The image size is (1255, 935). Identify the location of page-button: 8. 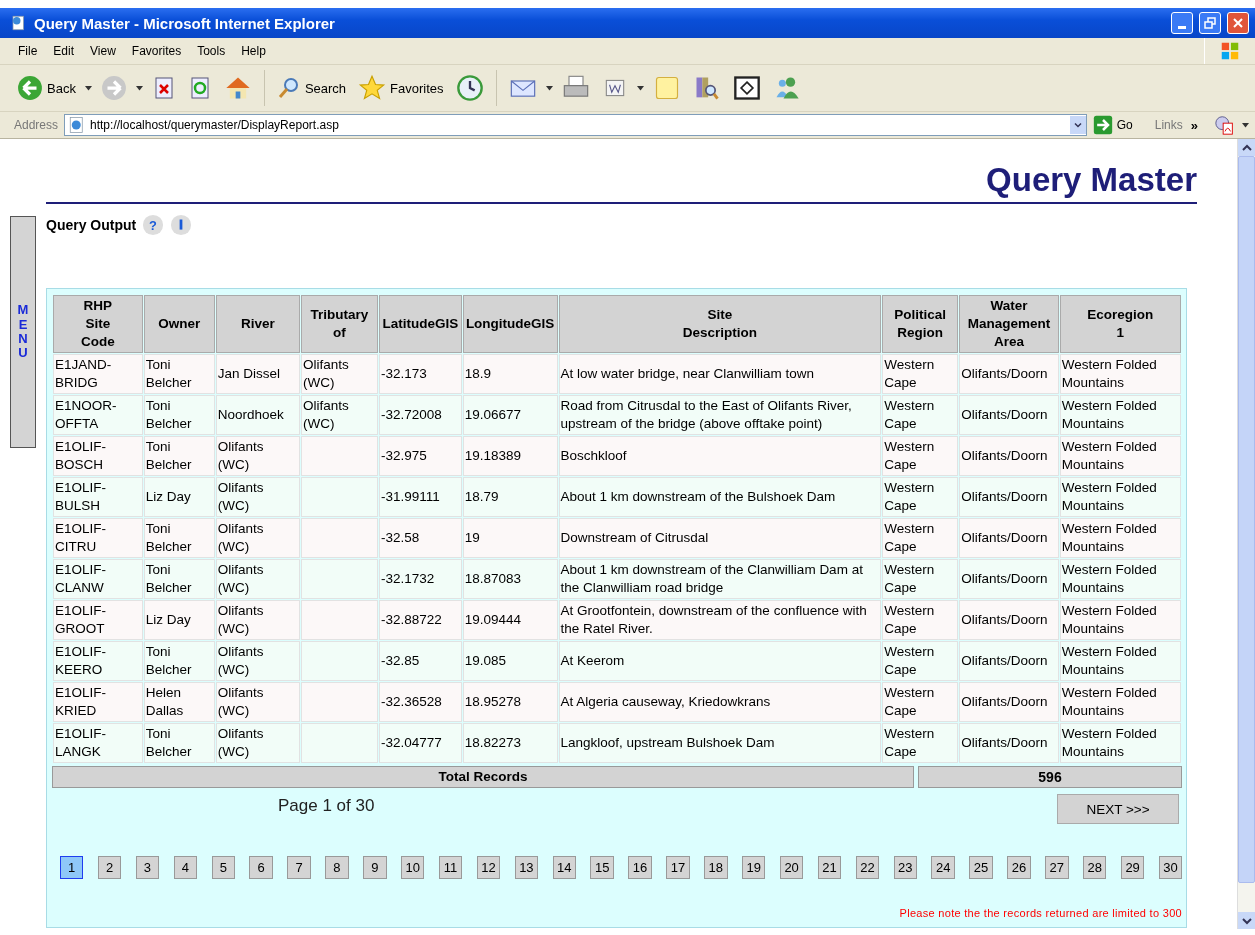
(337, 867).